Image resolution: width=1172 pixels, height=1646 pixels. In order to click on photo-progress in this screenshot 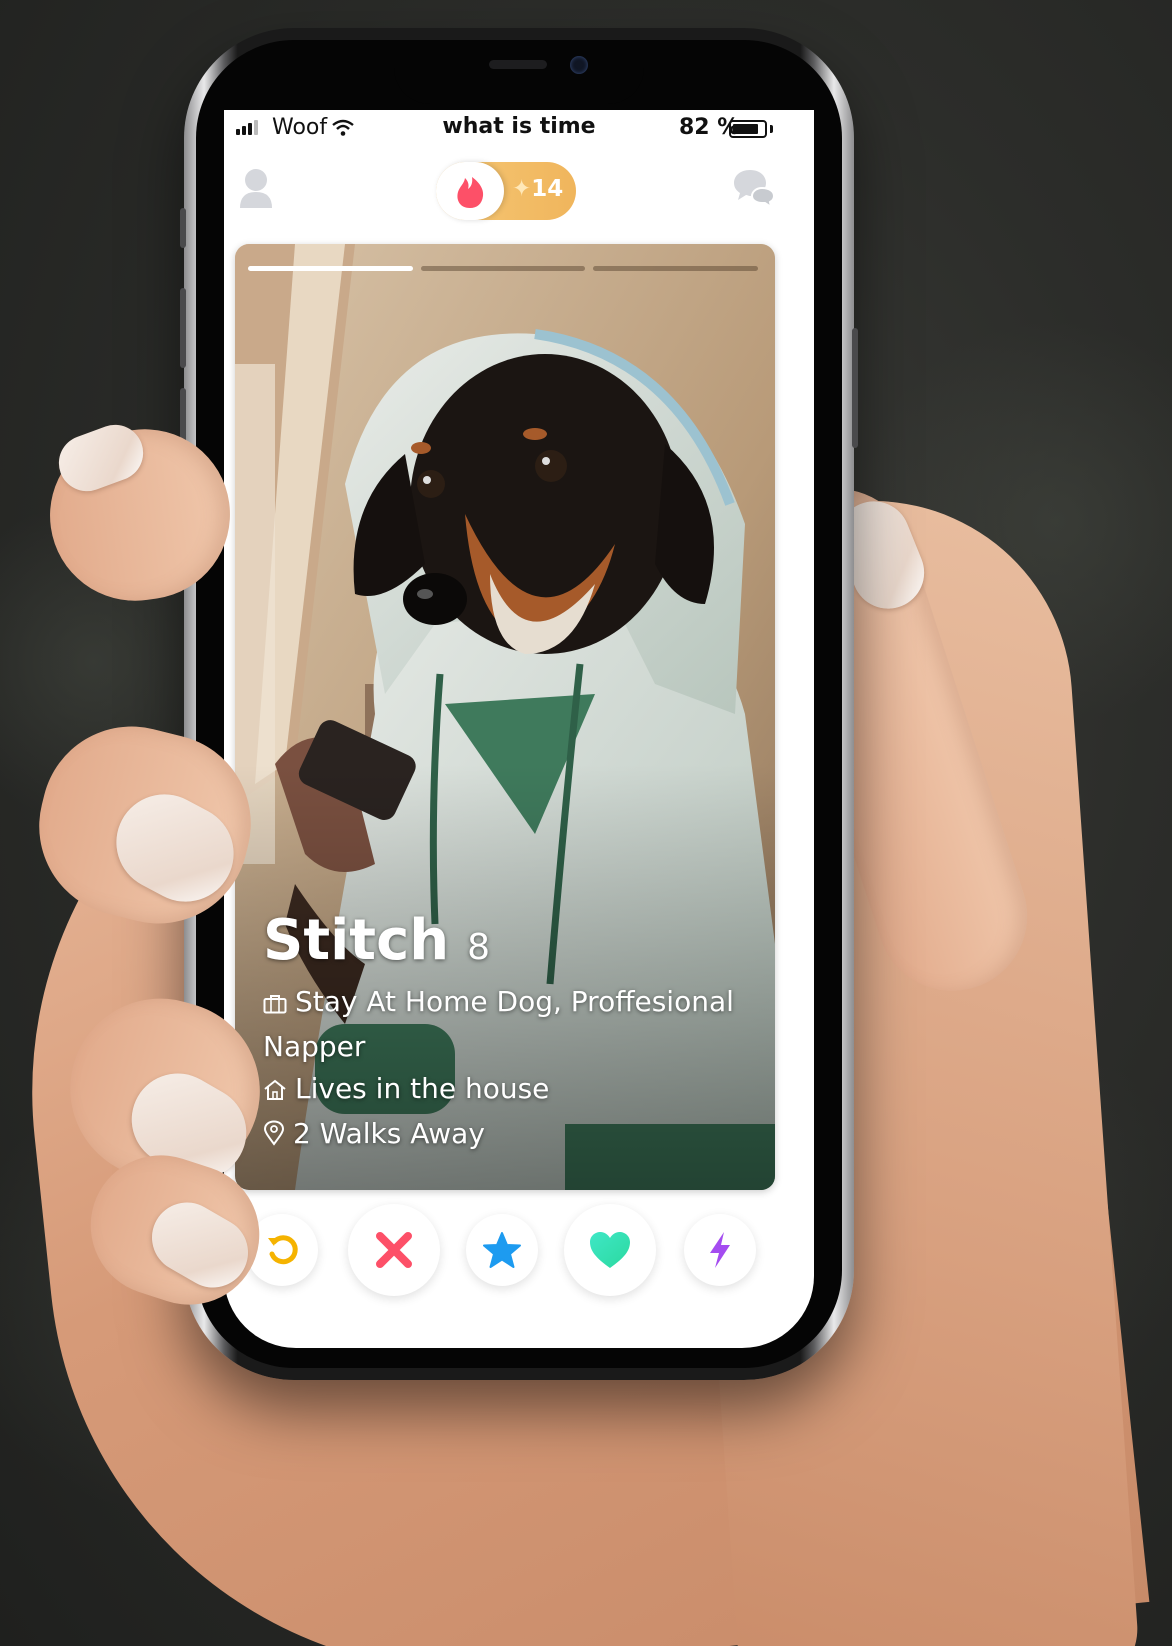, I will do `click(503, 268)`.